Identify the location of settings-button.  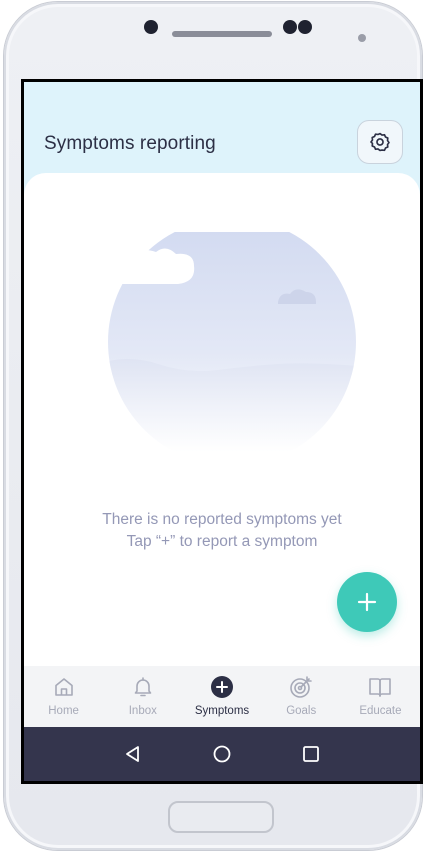
(380, 142).